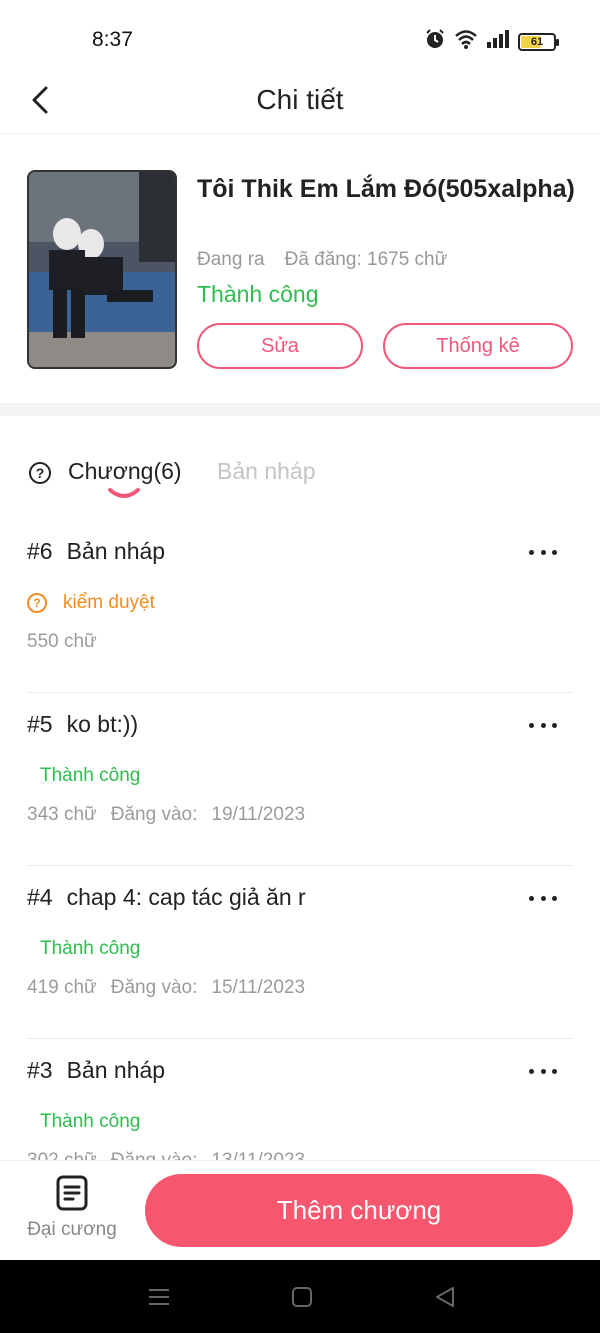 Image resolution: width=600 pixels, height=1333 pixels. I want to click on book-state: Đang ra, so click(231, 259).